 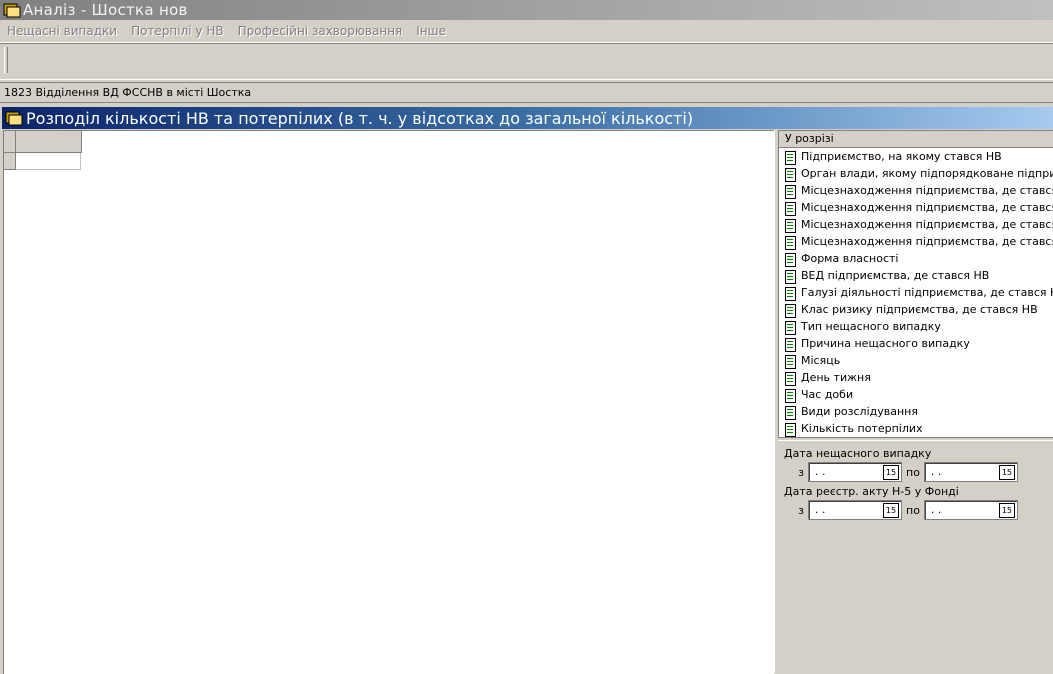 What do you see at coordinates (862, 428) in the screenshot?
I see `dimension-item-label: Кількість потерпілих` at bounding box center [862, 428].